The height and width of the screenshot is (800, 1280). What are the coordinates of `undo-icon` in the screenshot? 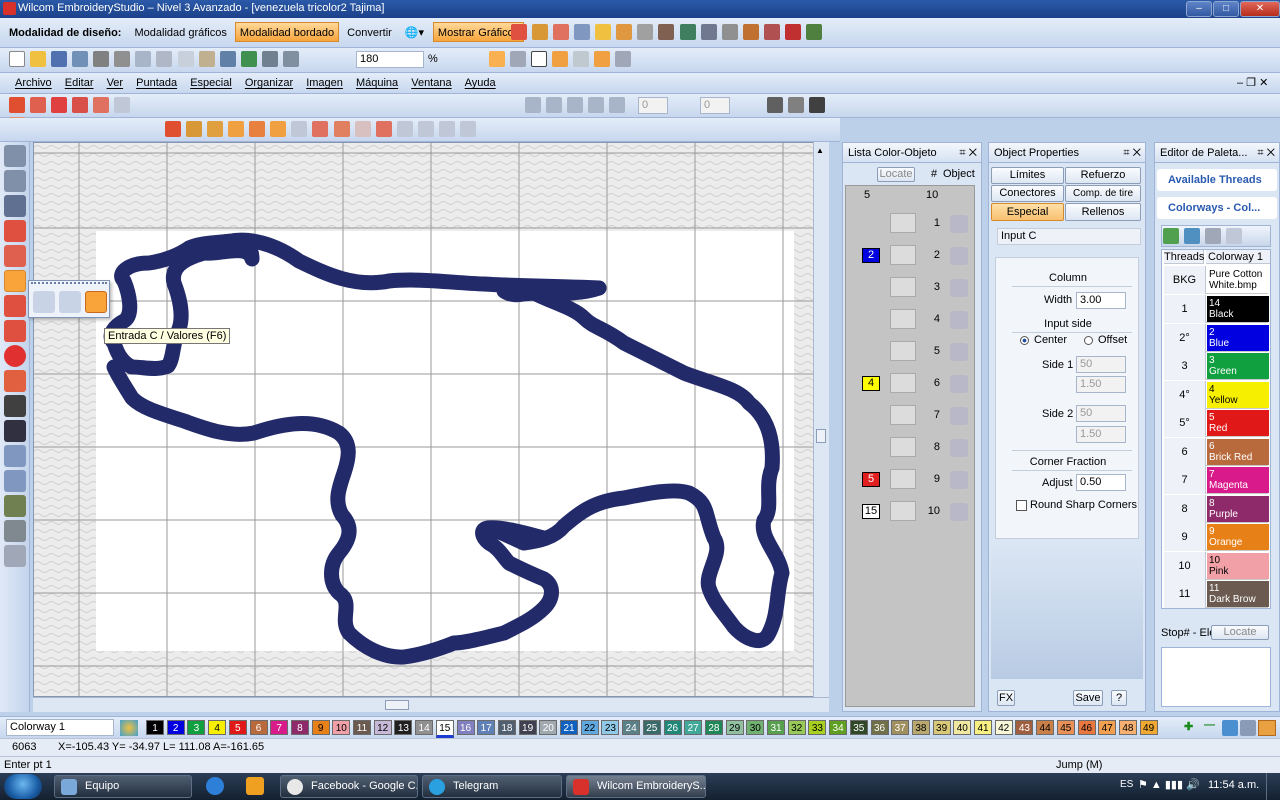 It's located at (227, 59).